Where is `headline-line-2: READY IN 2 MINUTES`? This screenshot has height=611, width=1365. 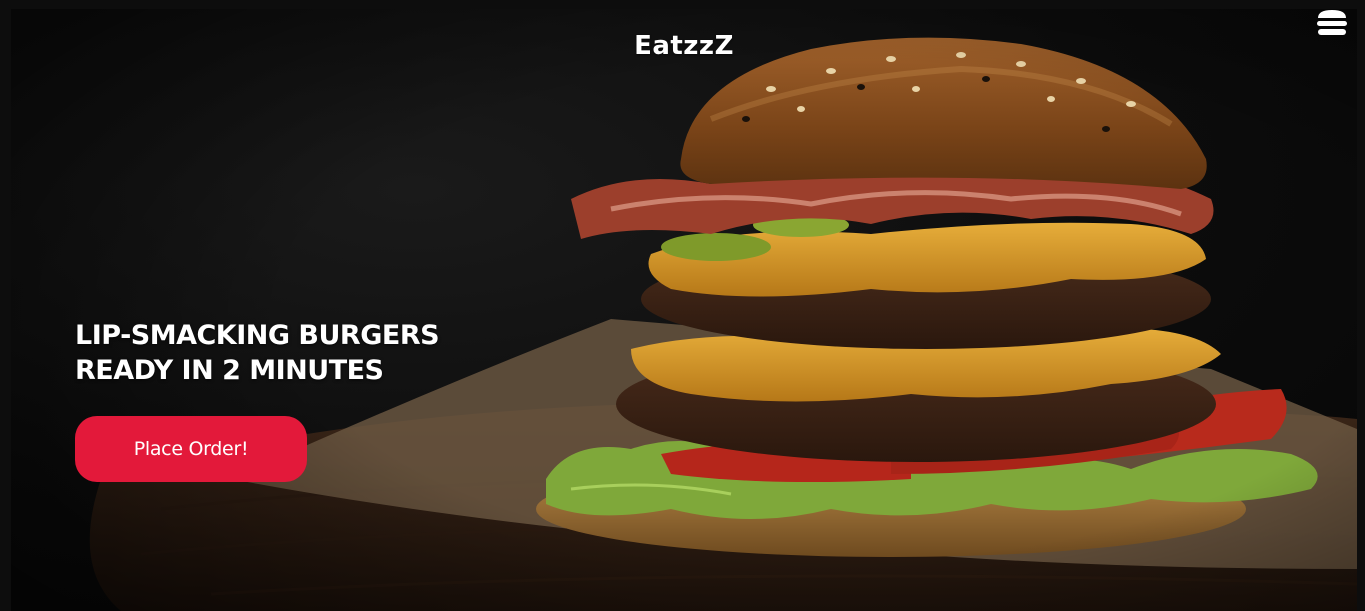 headline-line-2: READY IN 2 MINUTES is located at coordinates (229, 370).